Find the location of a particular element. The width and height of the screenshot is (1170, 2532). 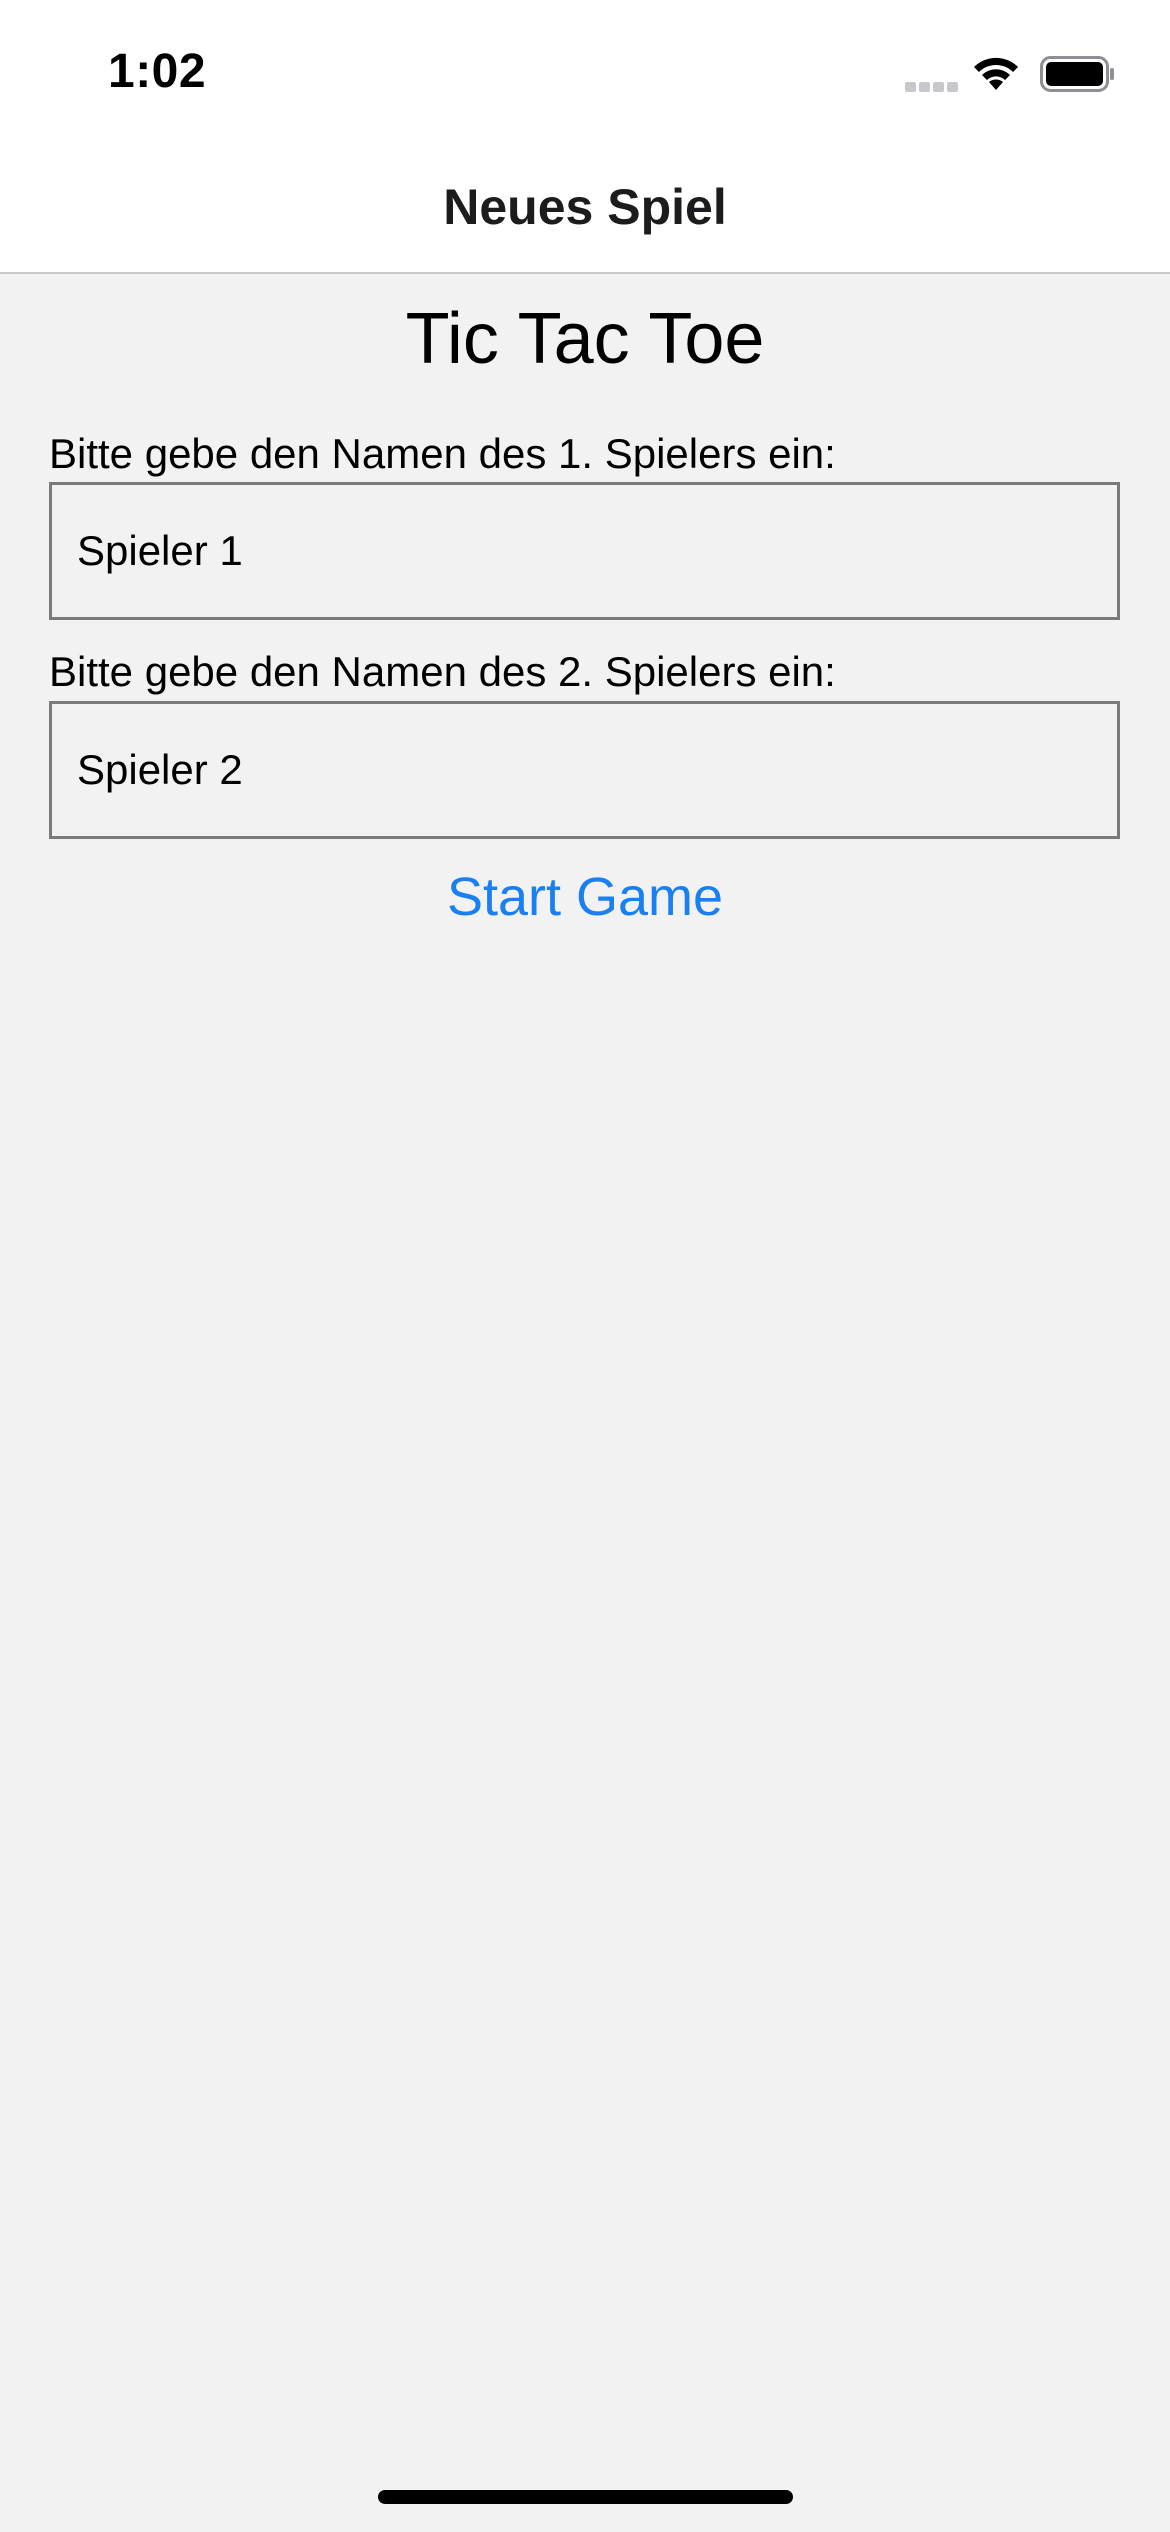

nav-title: Neues Spiel is located at coordinates (585, 207).